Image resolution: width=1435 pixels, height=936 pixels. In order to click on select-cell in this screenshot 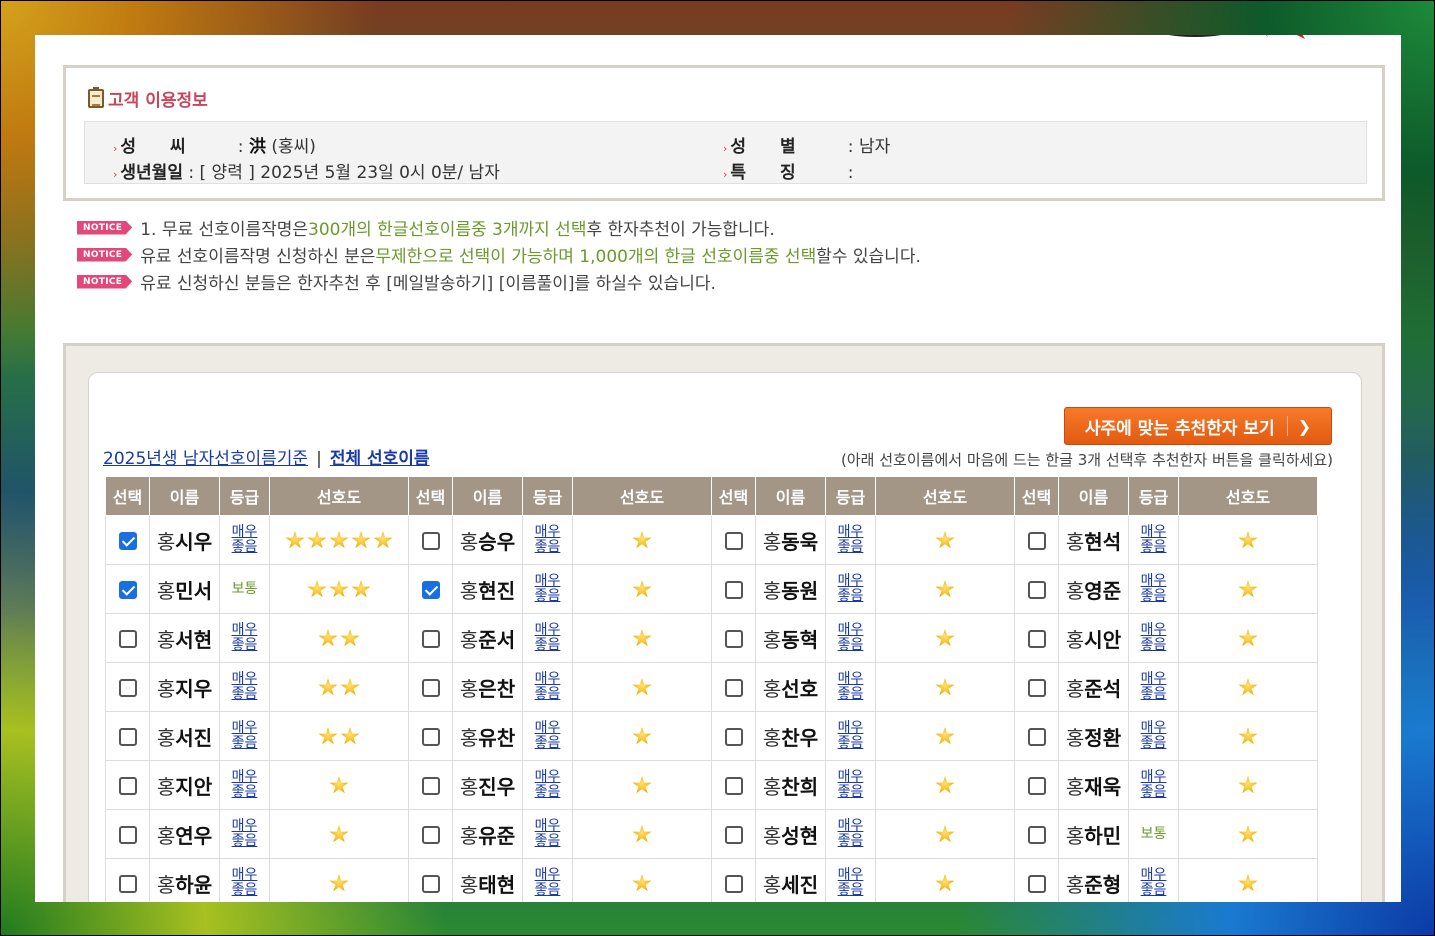, I will do `click(127, 880)`.